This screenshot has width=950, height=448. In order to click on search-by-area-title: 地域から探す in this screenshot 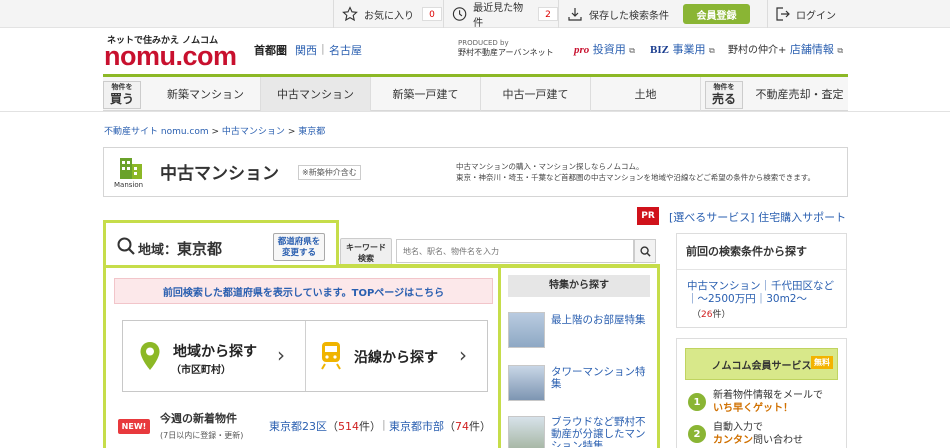, I will do `click(215, 352)`.